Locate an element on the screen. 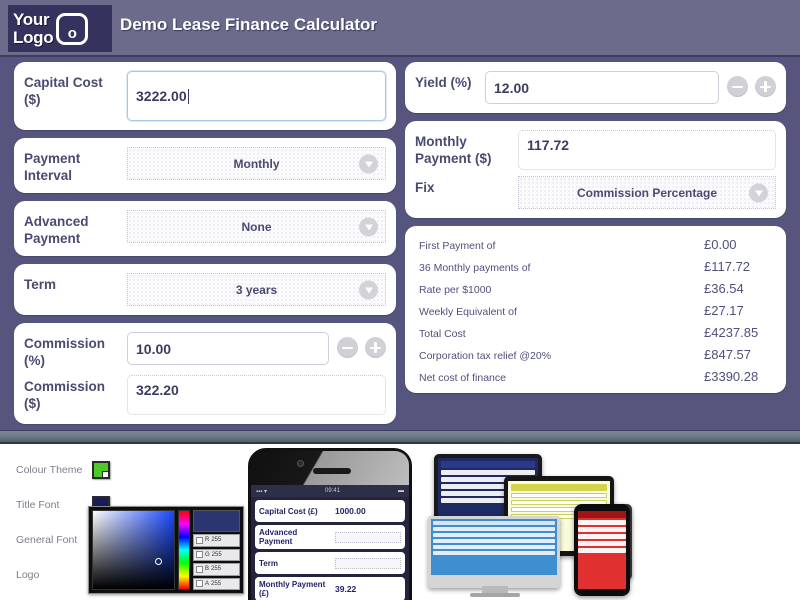 This screenshot has width=800, height=600. text-cursor is located at coordinates (188, 96).